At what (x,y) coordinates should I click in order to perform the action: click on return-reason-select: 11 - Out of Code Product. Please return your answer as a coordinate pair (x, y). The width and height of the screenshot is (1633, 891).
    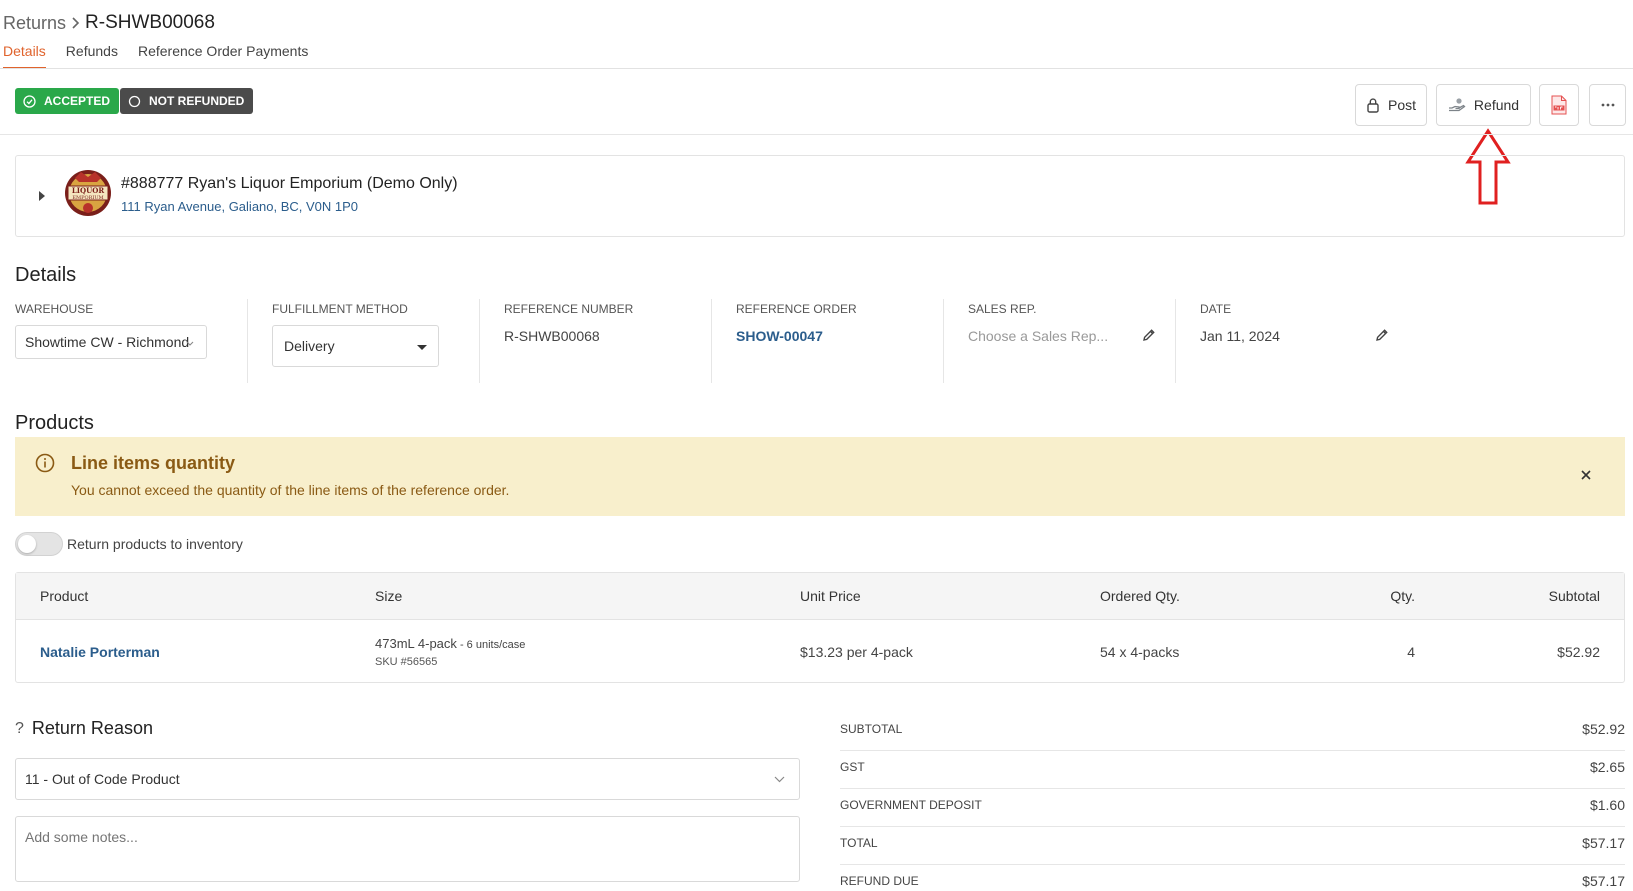
    Looking at the image, I should click on (407, 779).